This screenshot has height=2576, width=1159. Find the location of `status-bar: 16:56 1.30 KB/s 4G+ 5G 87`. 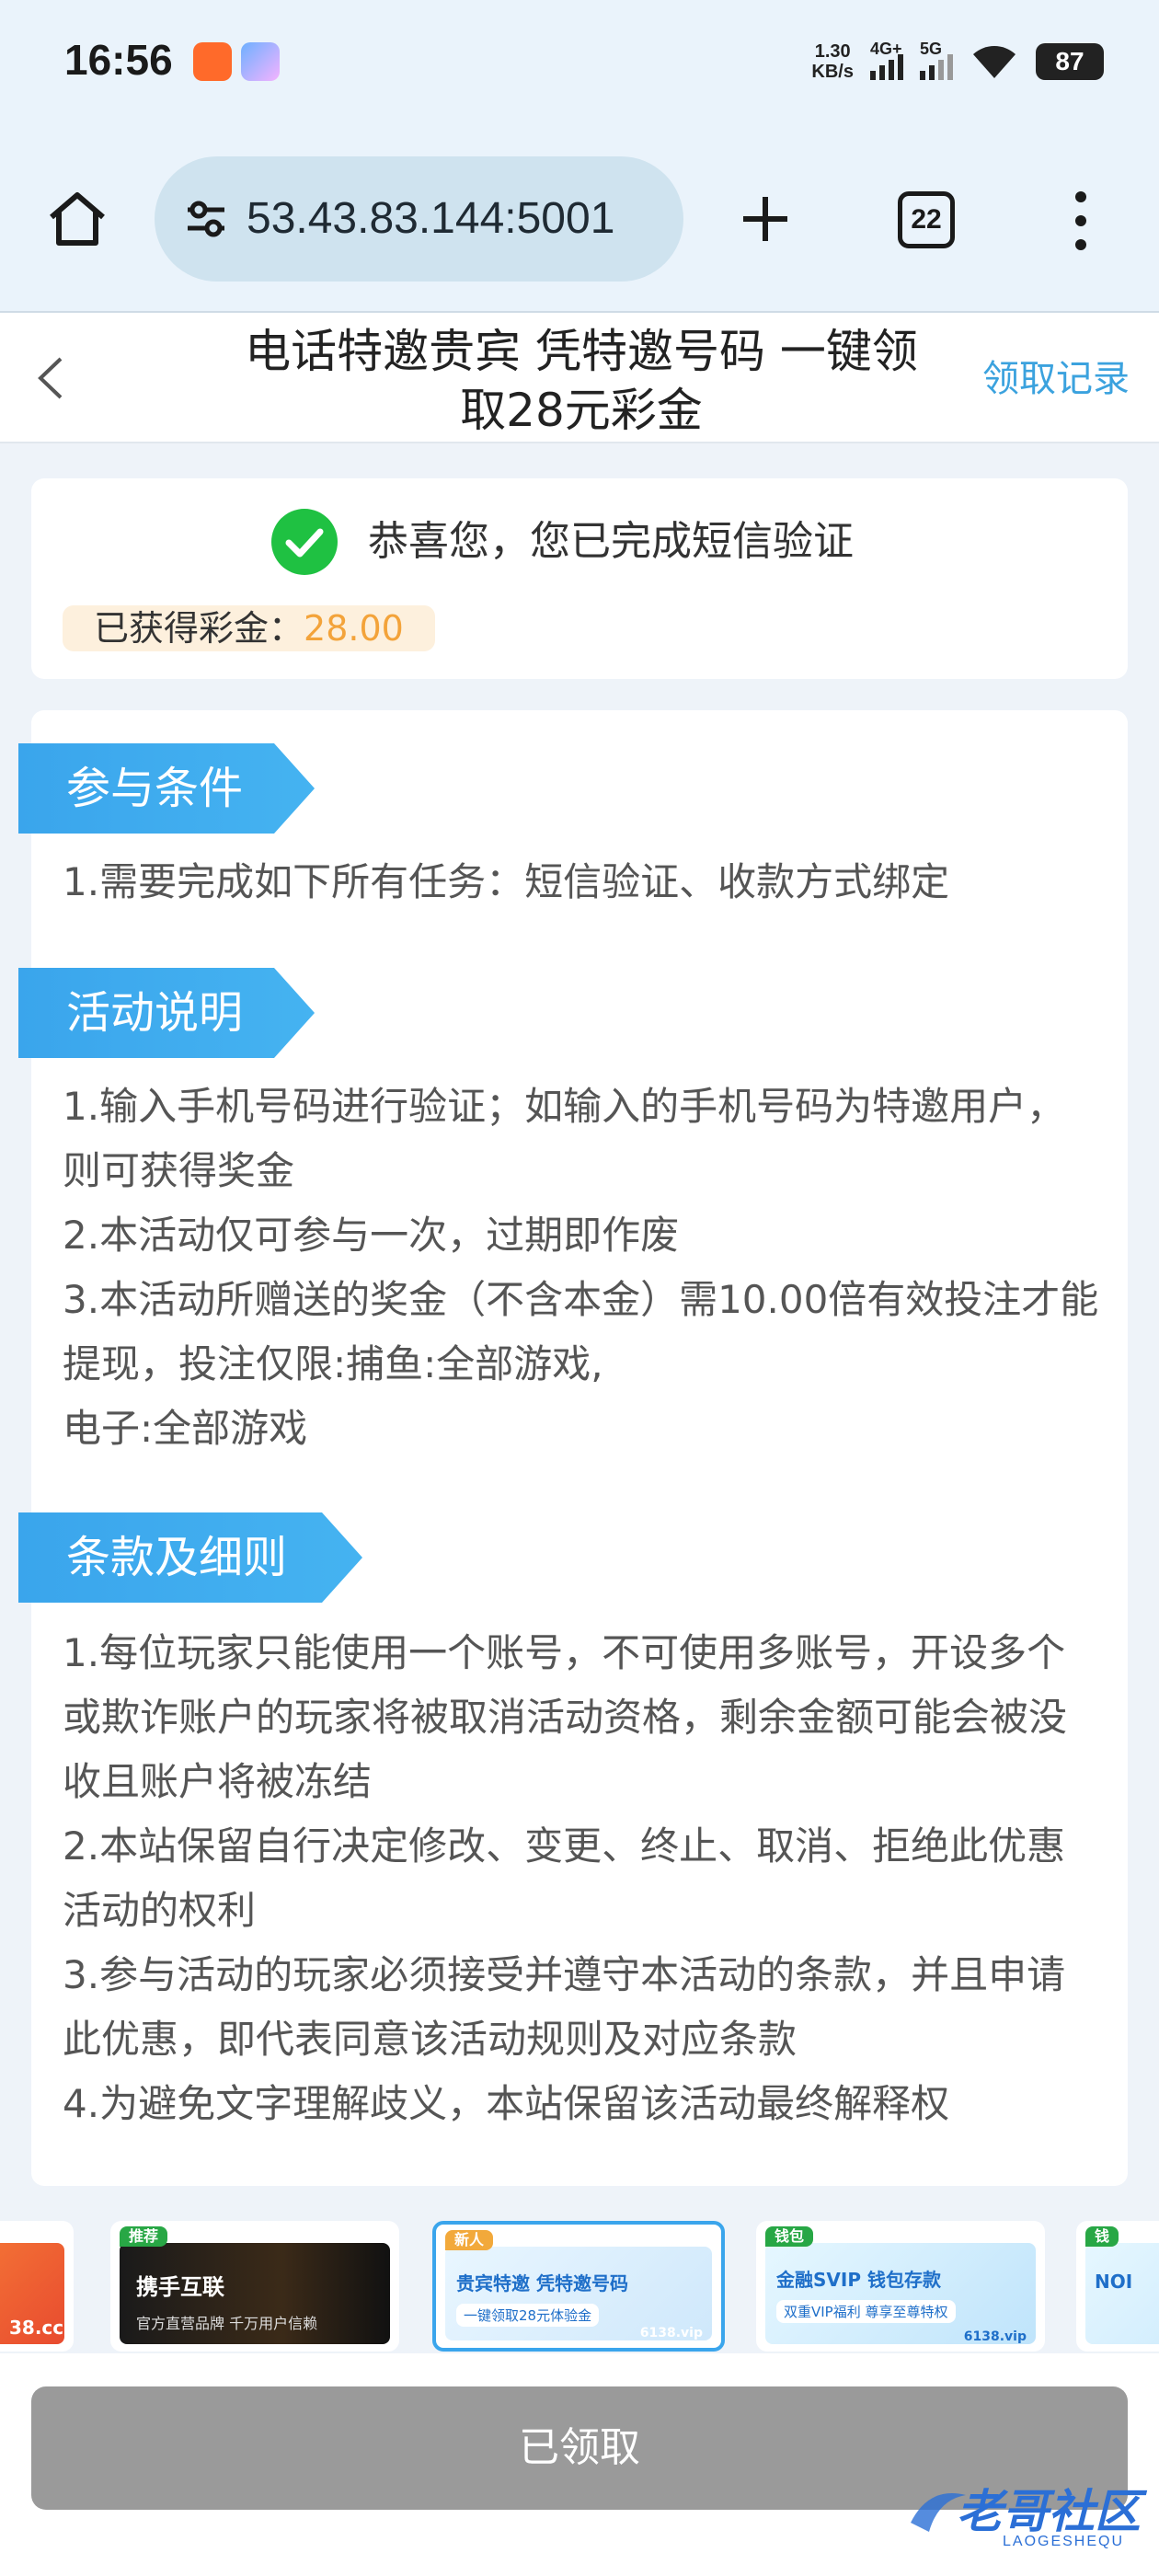

status-bar: 16:56 1.30 KB/s 4G+ 5G 87 is located at coordinates (579, 64).